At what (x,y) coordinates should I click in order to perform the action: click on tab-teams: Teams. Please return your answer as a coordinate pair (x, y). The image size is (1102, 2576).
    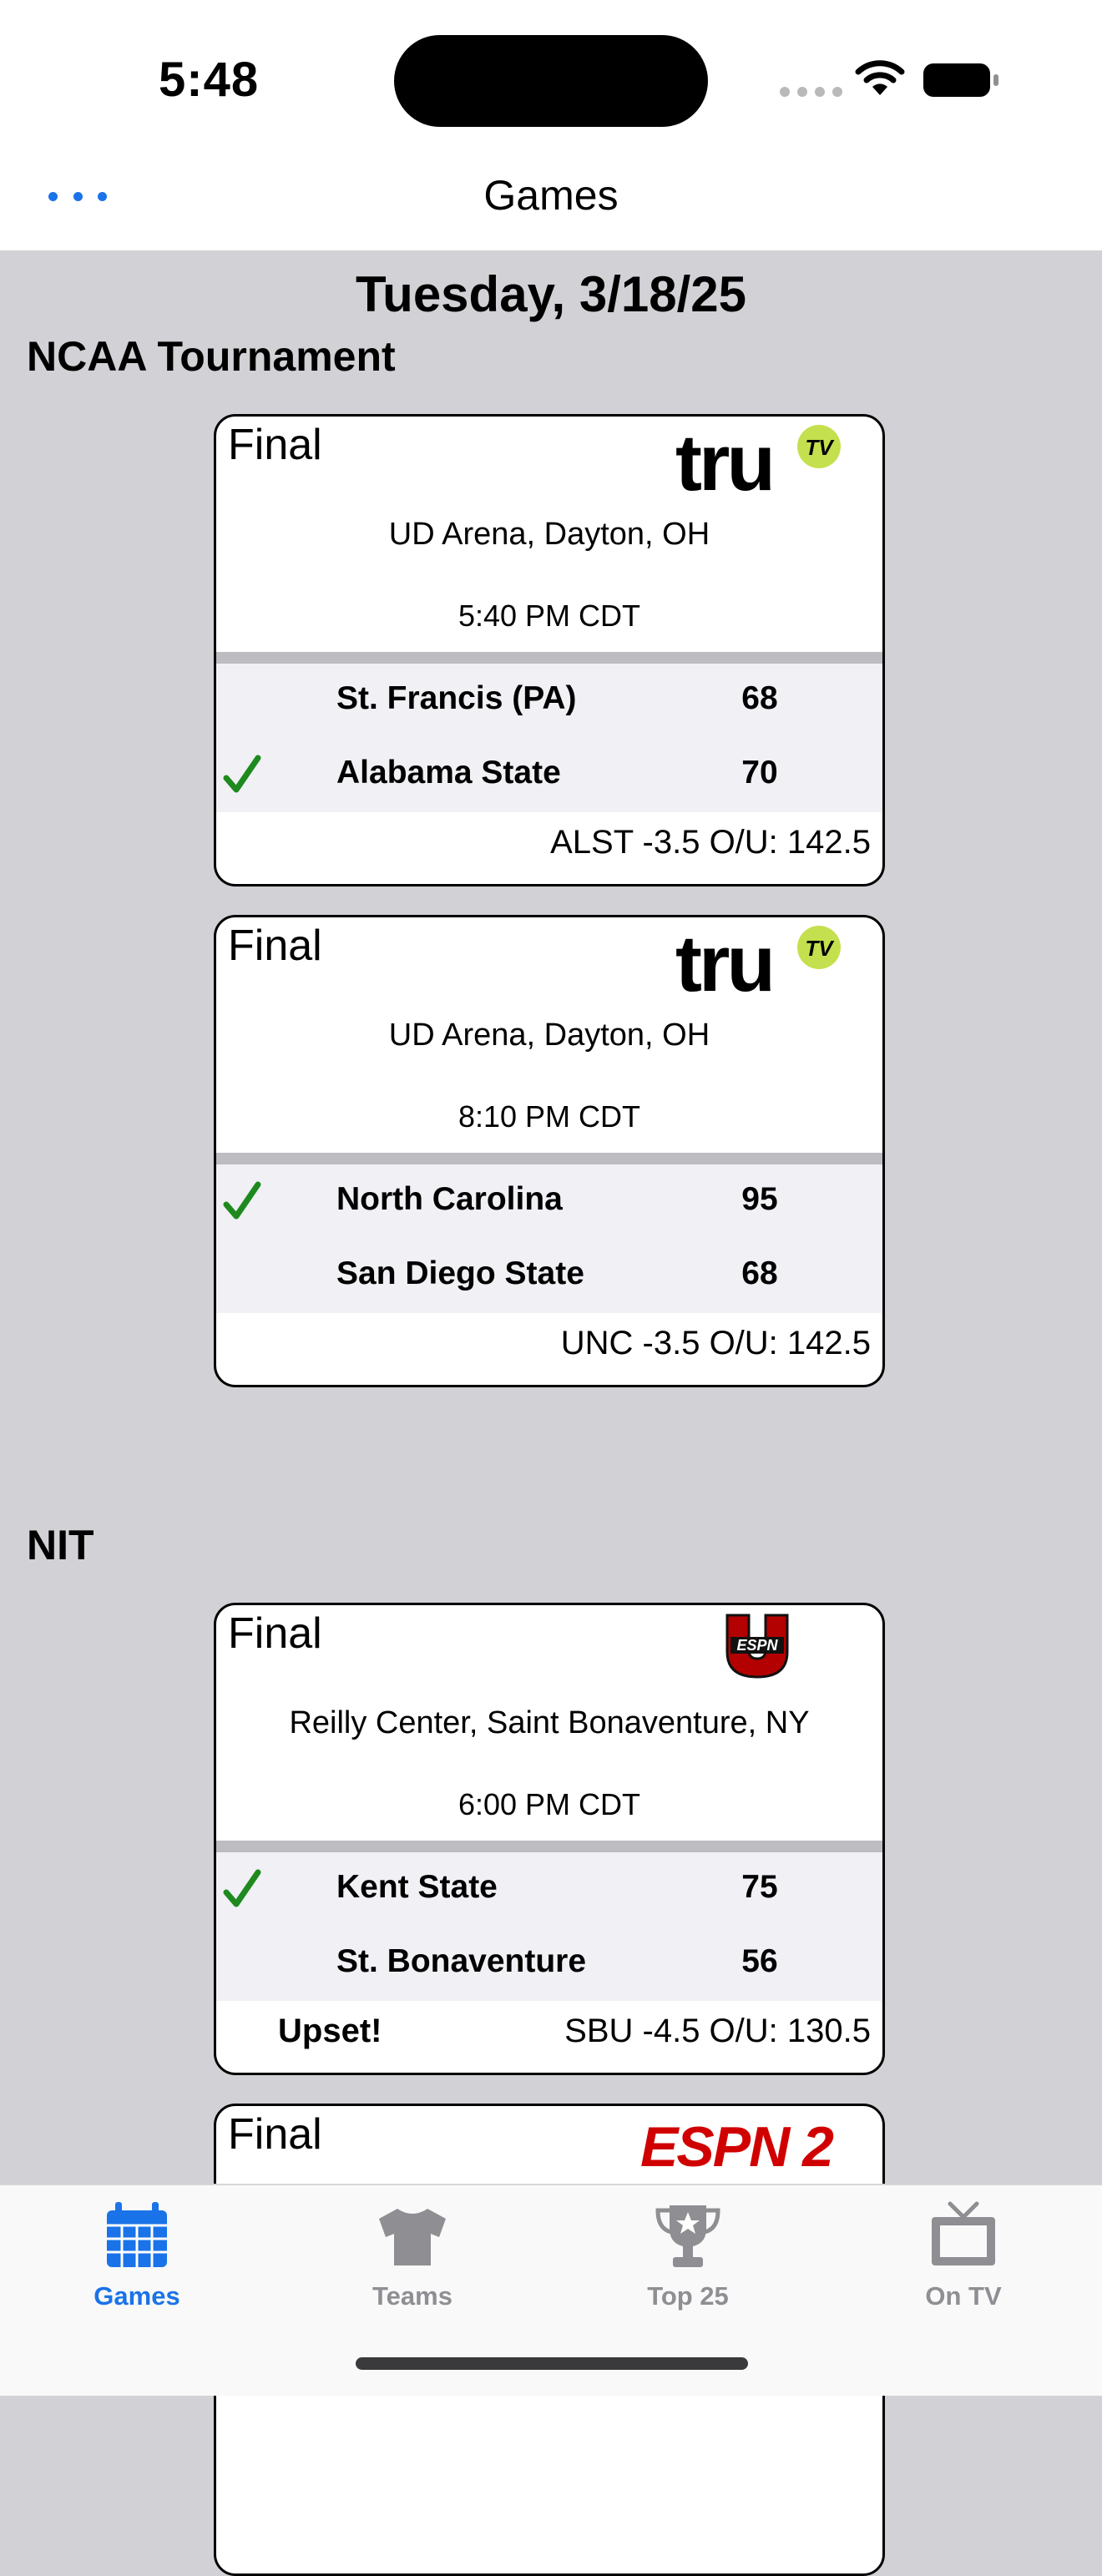
    Looking at the image, I should click on (412, 2255).